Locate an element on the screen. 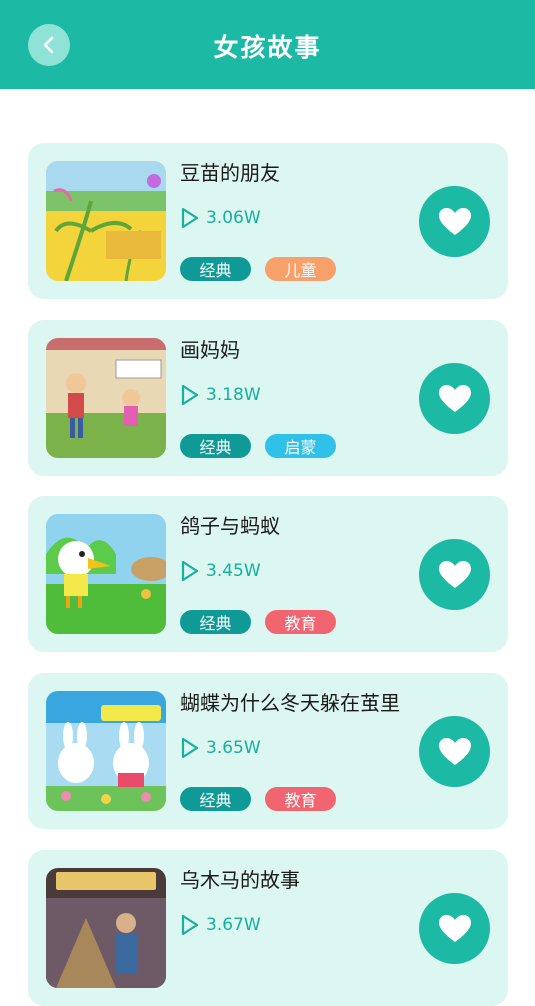 This screenshot has height=1006, width=535. play-count: 3.45W is located at coordinates (220, 571).